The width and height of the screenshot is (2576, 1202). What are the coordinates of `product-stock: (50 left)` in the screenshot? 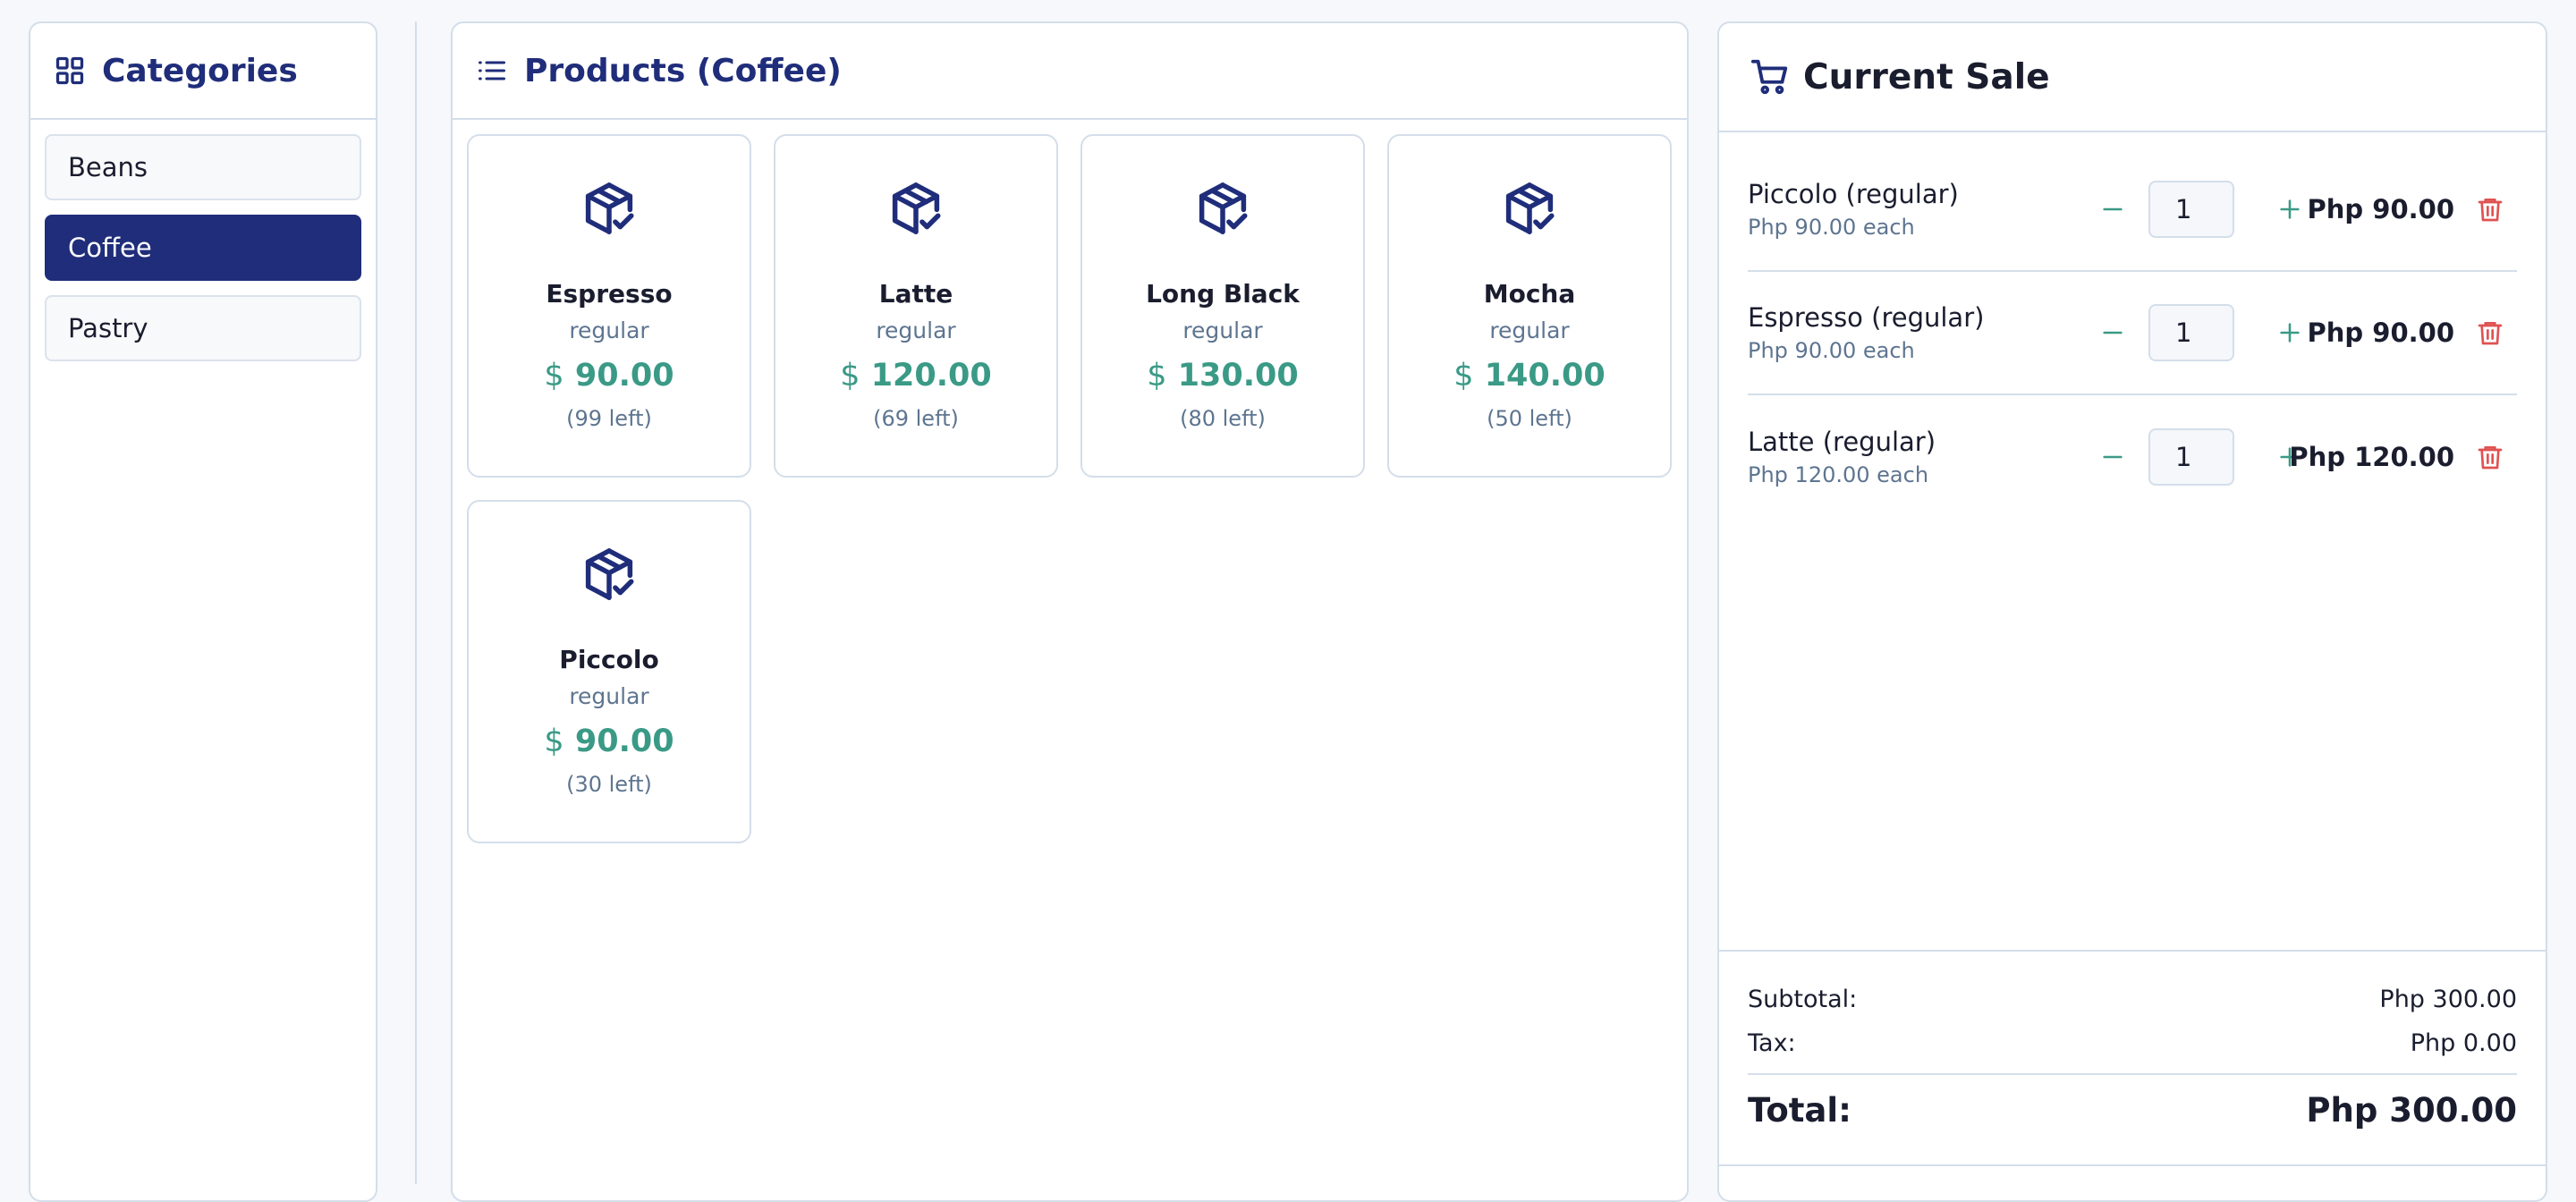 It's located at (1529, 418).